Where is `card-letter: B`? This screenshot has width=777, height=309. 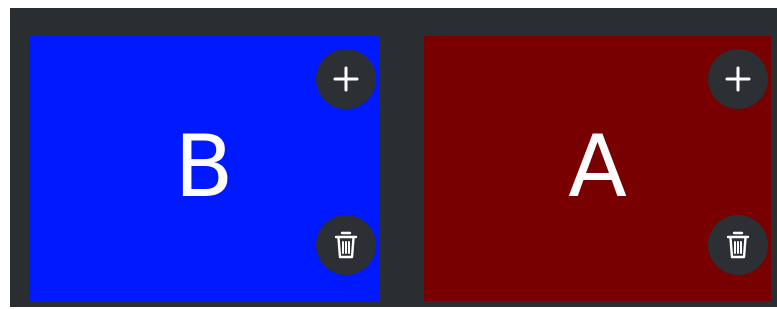
card-letter: B is located at coordinates (204, 167).